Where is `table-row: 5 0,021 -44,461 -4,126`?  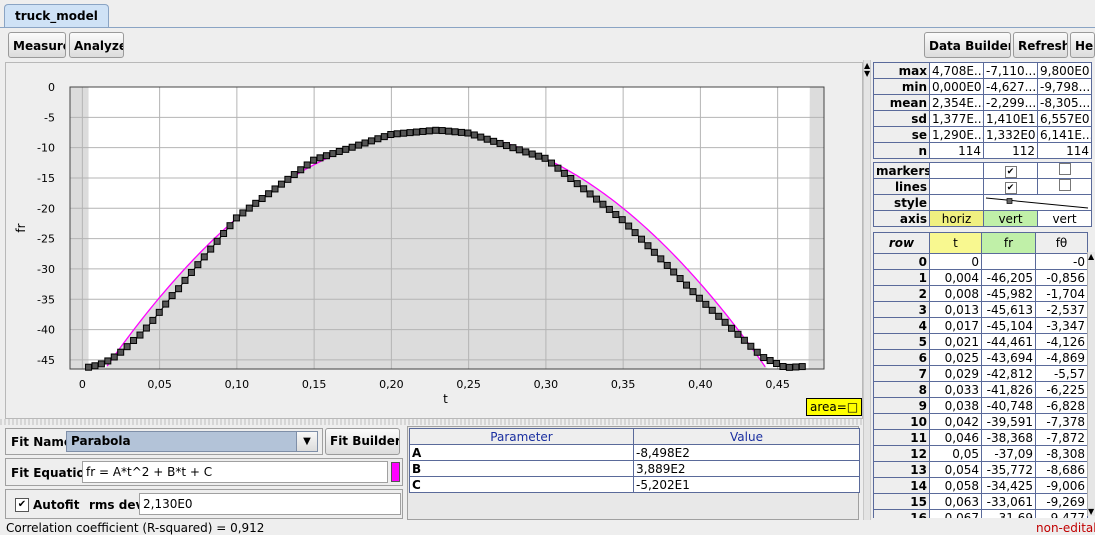 table-row: 5 0,021 -44,461 -4,126 is located at coordinates (980, 341).